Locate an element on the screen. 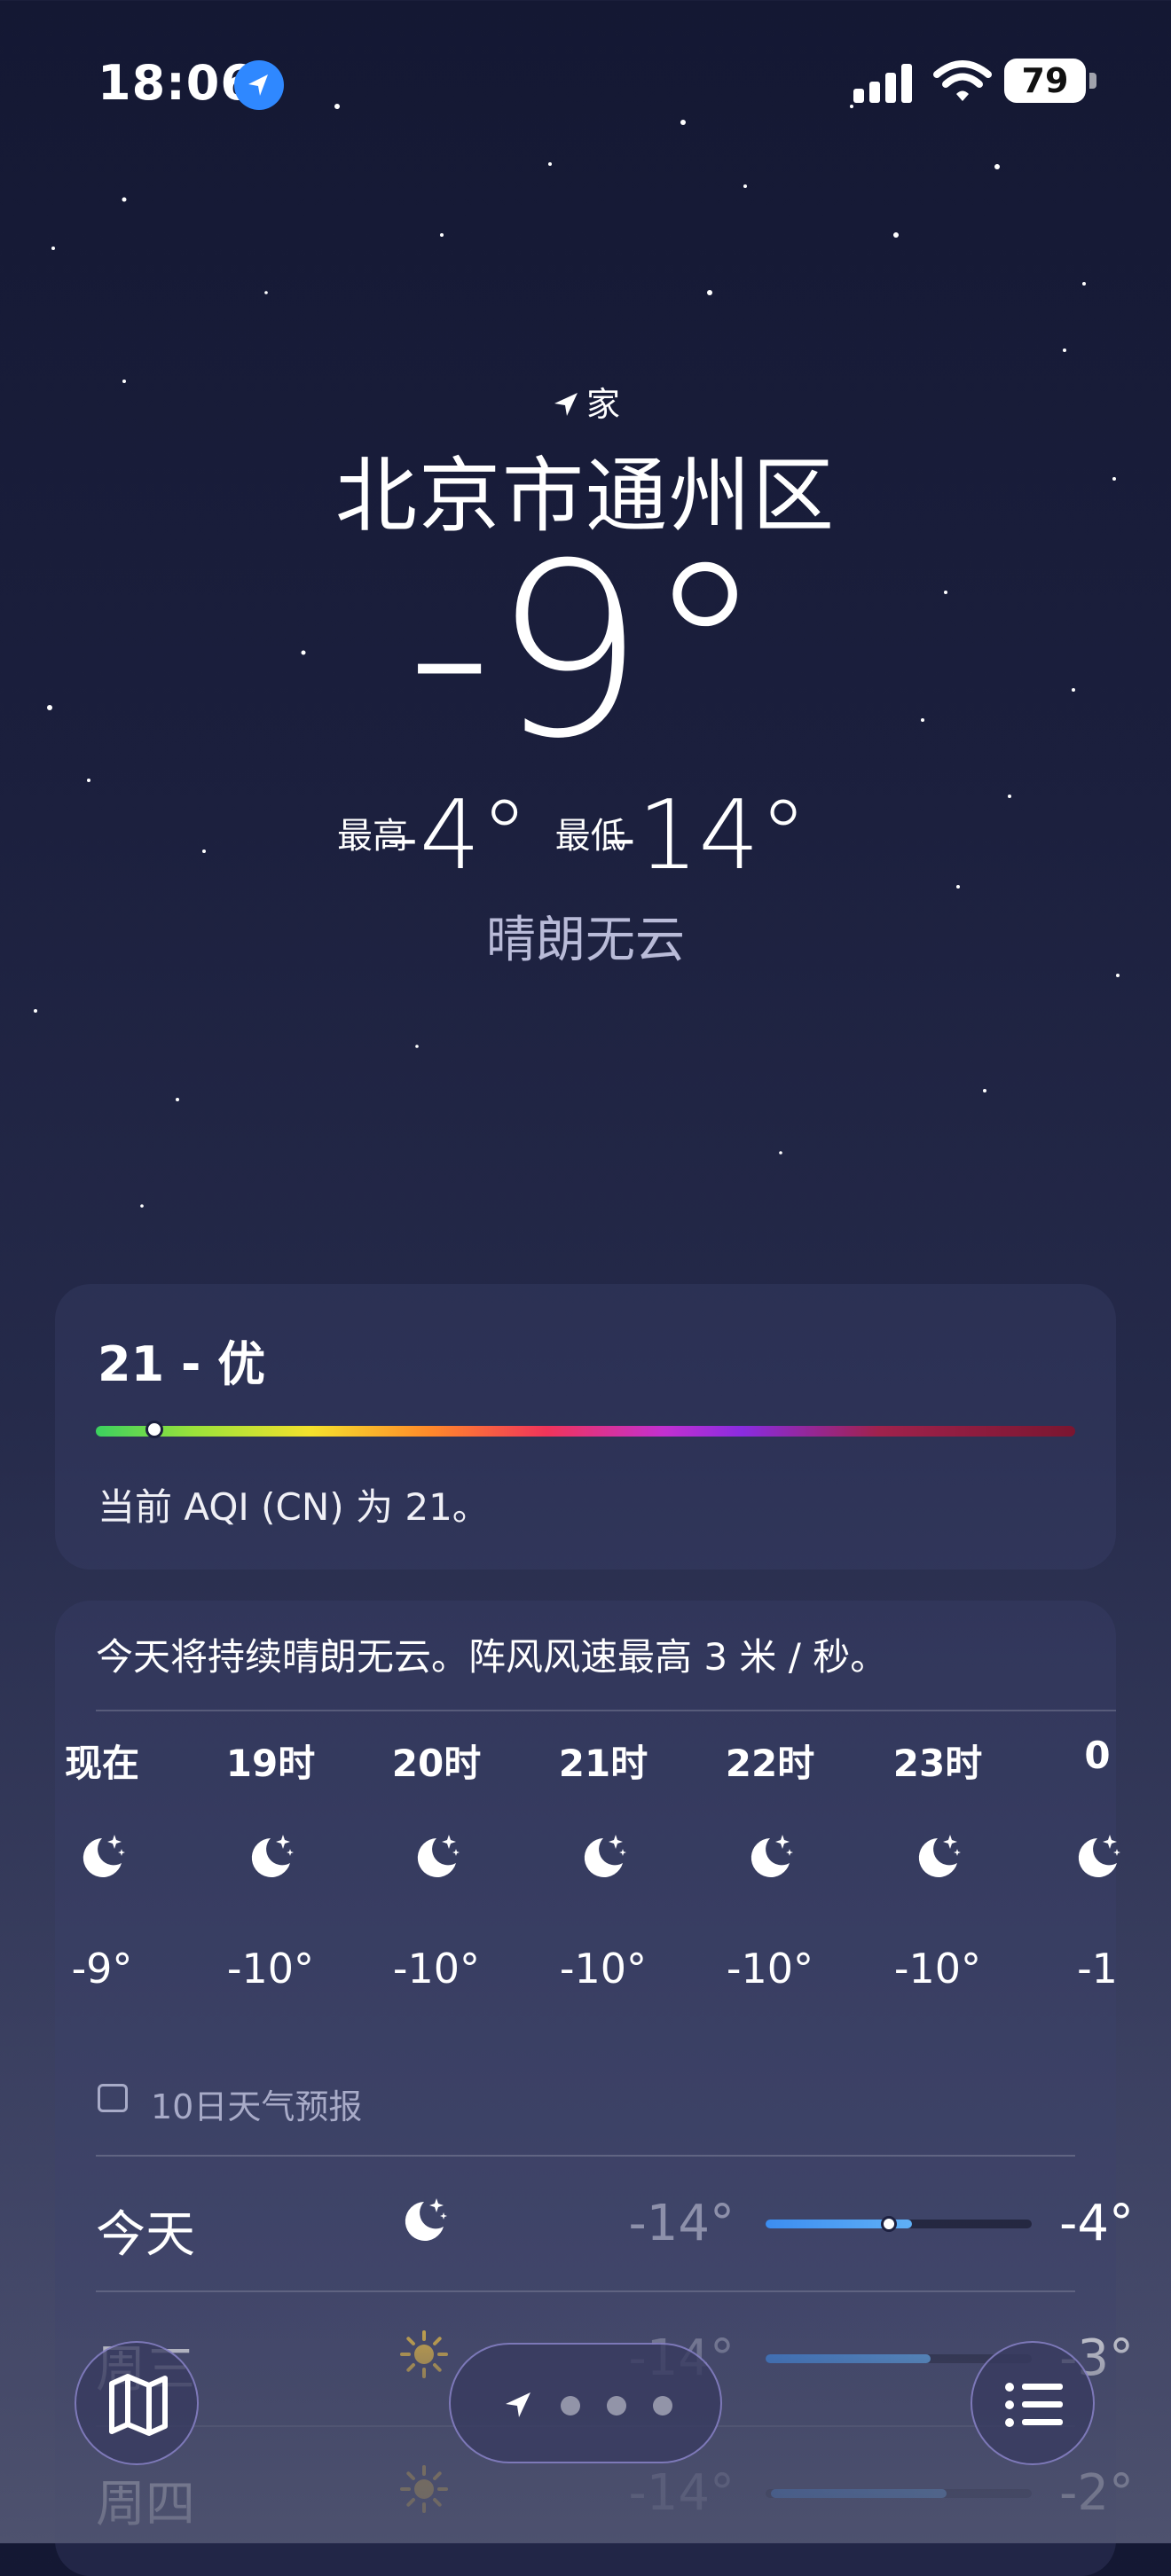 The height and width of the screenshot is (2576, 1171). low-temperature: -14° is located at coordinates (705, 835).